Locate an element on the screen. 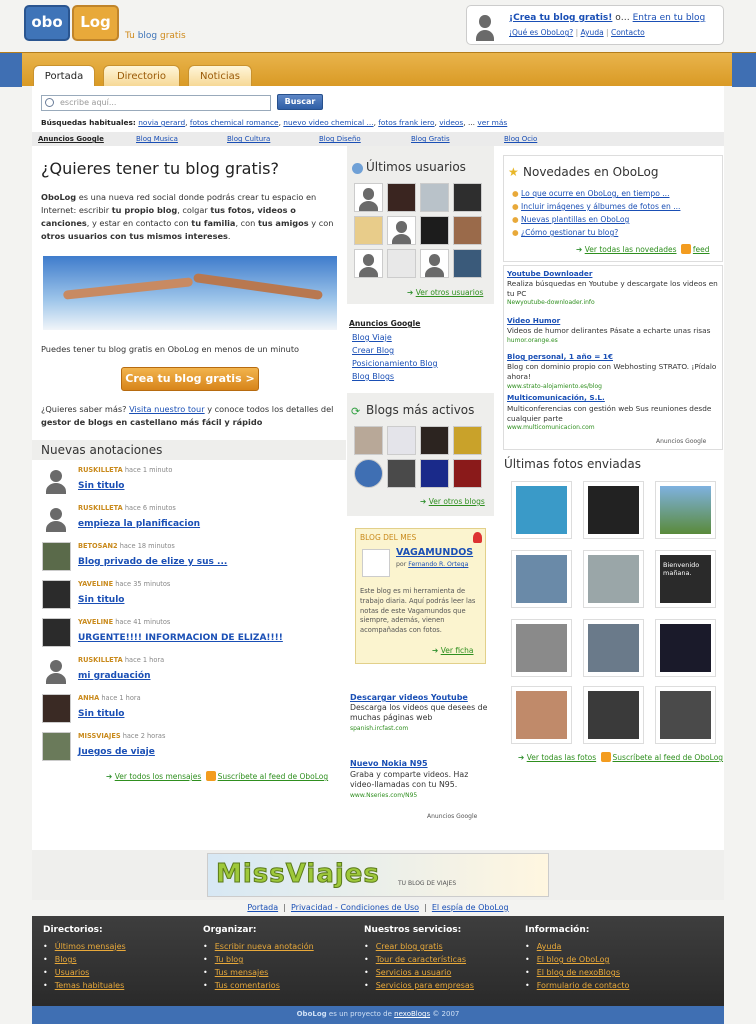 The image size is (756, 1024). footer-item: Usuarios is located at coordinates (84, 972).